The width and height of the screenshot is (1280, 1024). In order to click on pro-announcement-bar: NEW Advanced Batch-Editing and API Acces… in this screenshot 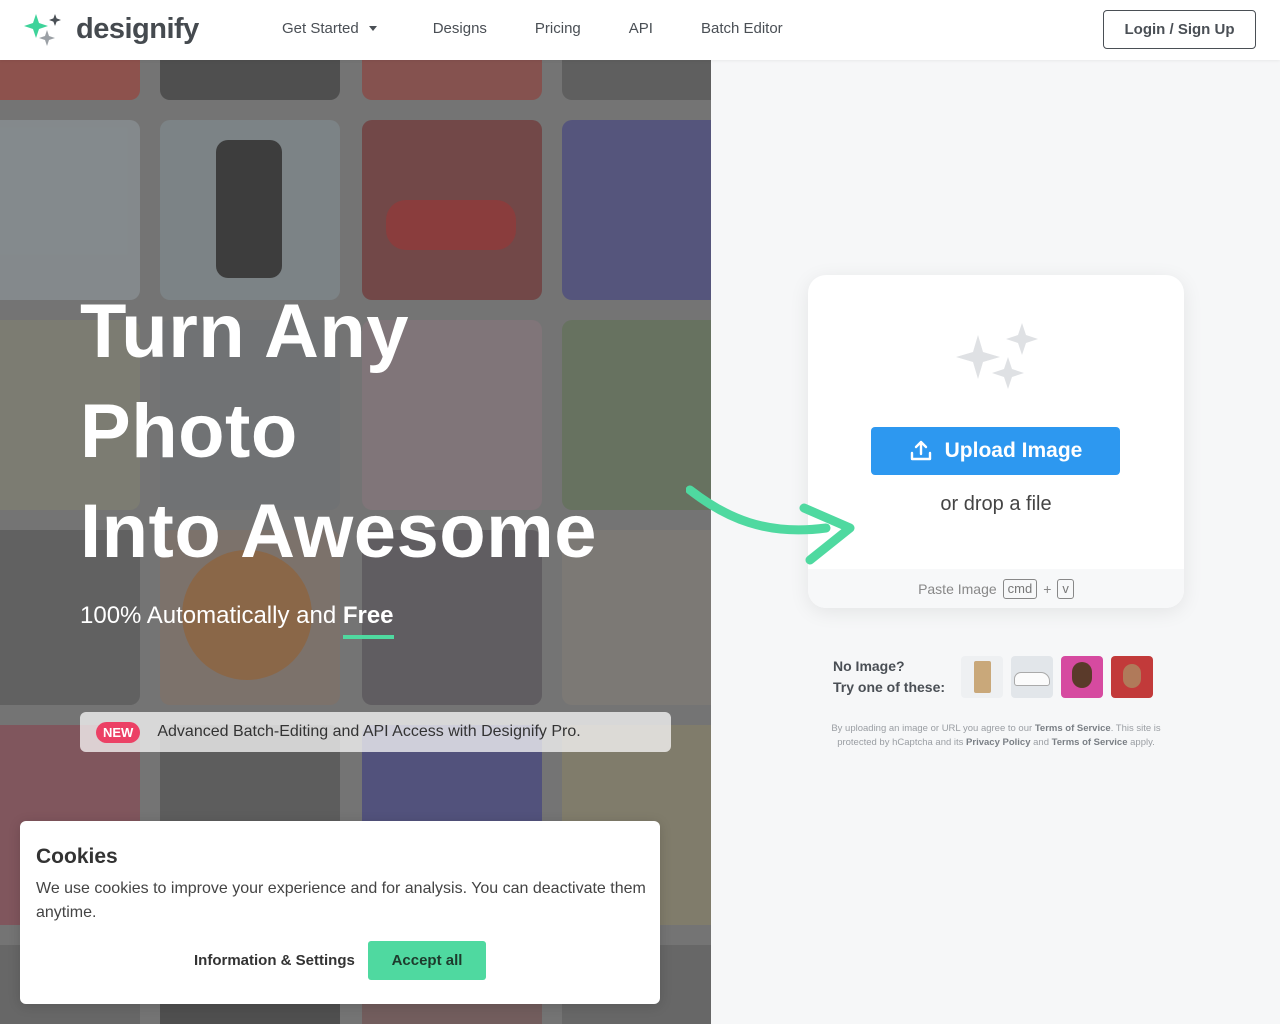, I will do `click(375, 732)`.